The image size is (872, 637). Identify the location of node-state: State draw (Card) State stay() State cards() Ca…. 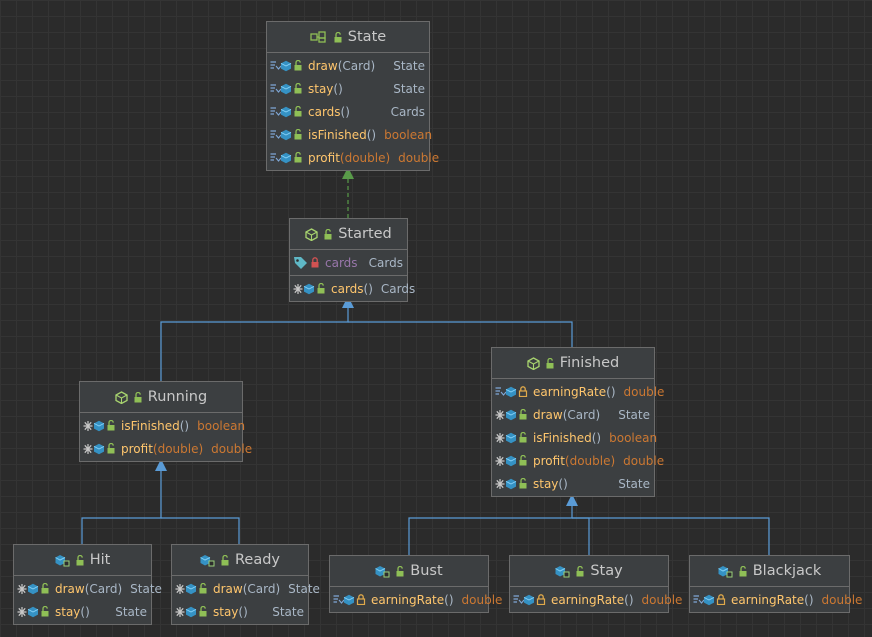
(352, 96).